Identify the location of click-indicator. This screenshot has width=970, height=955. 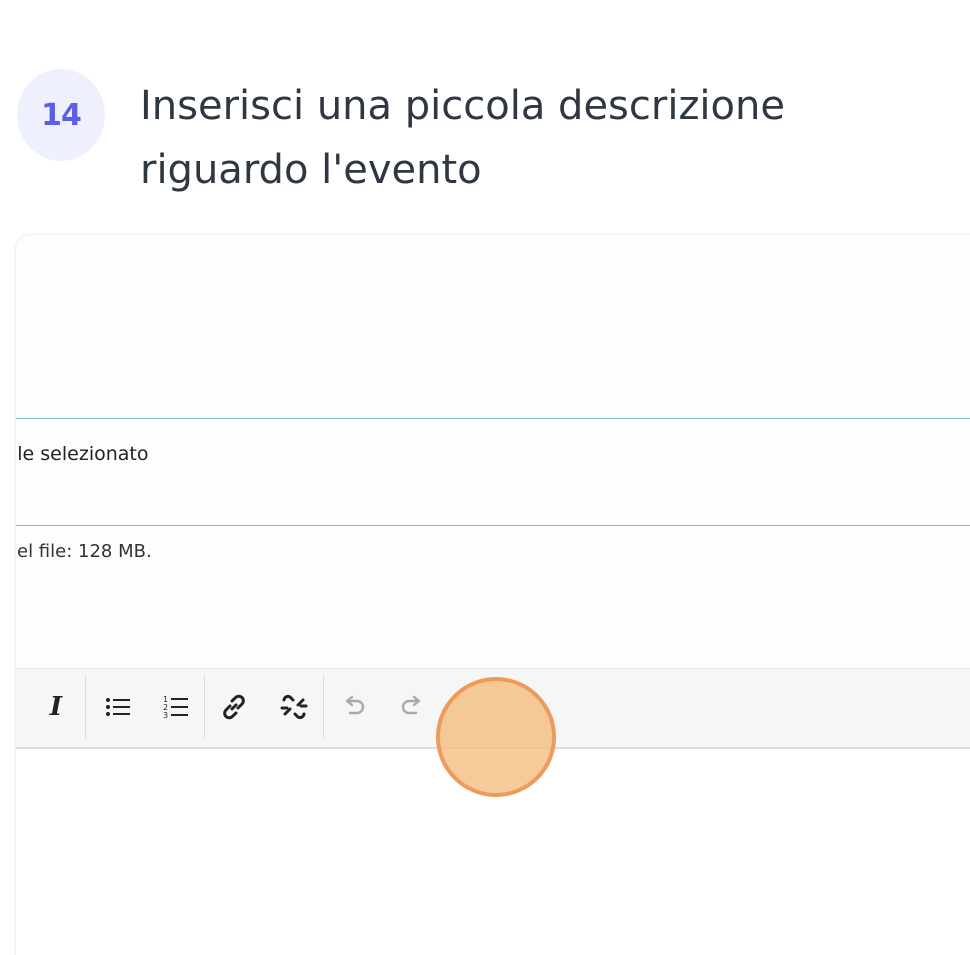
(496, 737).